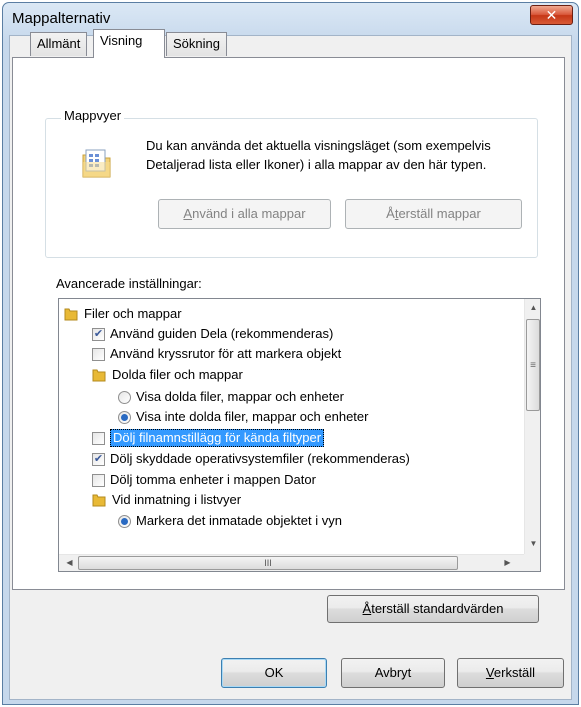 The height and width of the screenshot is (707, 581). I want to click on apply-button: Verkställ, so click(510, 673).